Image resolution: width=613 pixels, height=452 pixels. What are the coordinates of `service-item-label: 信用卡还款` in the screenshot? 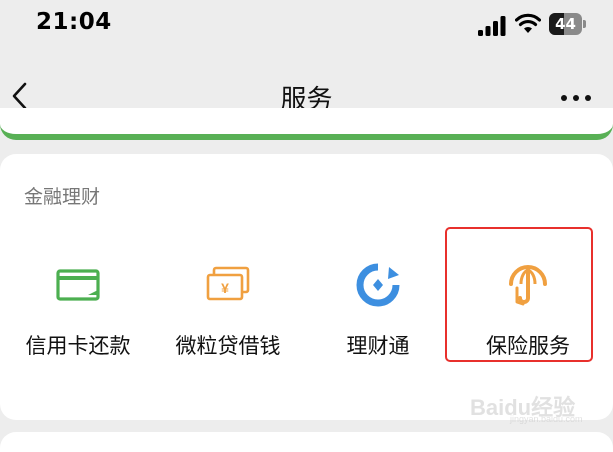 It's located at (78, 346).